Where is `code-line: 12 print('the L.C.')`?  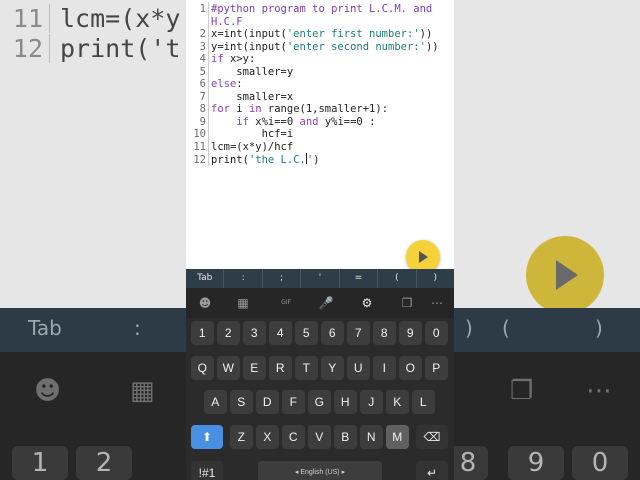
code-line: 12 print('the L.C.') is located at coordinates (253, 159).